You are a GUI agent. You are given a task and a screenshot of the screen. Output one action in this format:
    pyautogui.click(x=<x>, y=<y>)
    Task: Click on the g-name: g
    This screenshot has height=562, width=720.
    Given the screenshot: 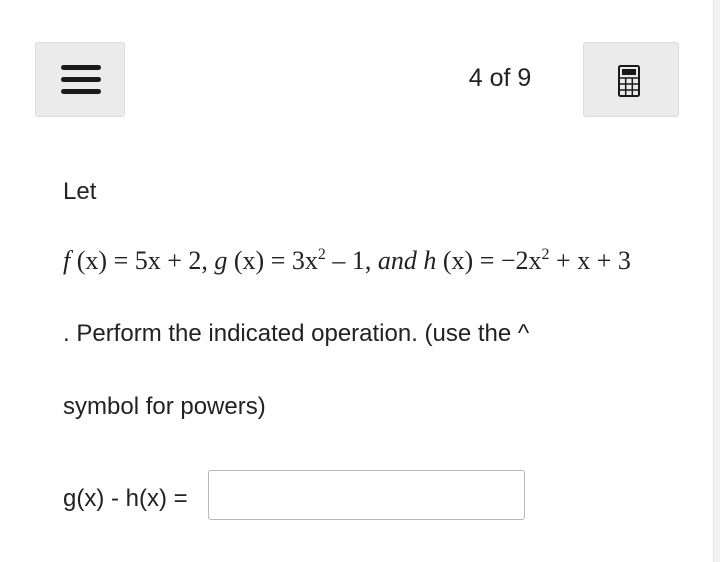 What is the action you would take?
    pyautogui.click(x=221, y=260)
    